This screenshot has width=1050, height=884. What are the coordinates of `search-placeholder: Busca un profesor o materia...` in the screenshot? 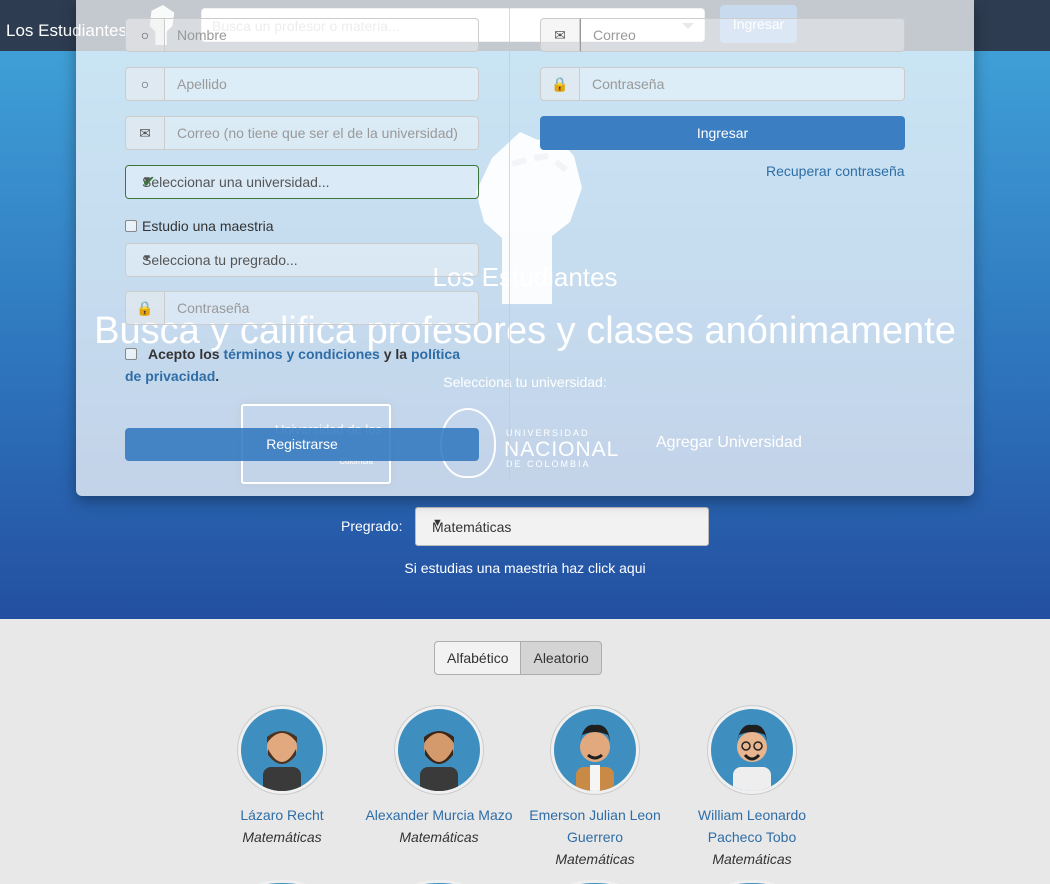 It's located at (306, 26).